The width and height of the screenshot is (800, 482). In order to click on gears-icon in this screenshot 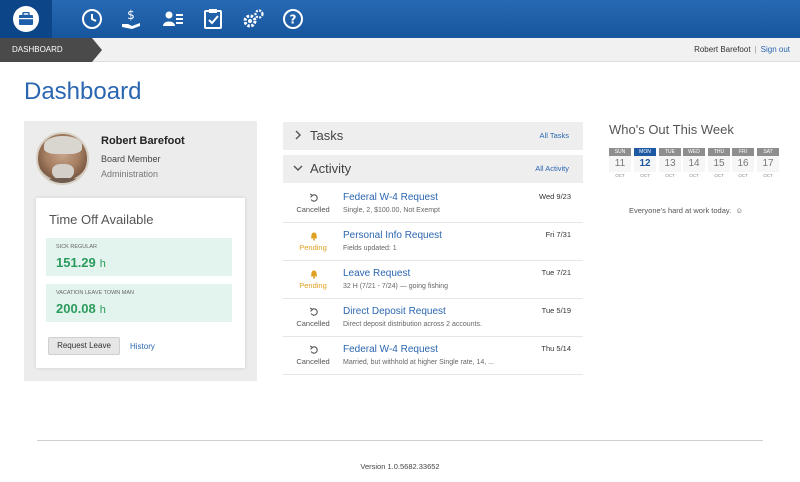, I will do `click(253, 19)`.